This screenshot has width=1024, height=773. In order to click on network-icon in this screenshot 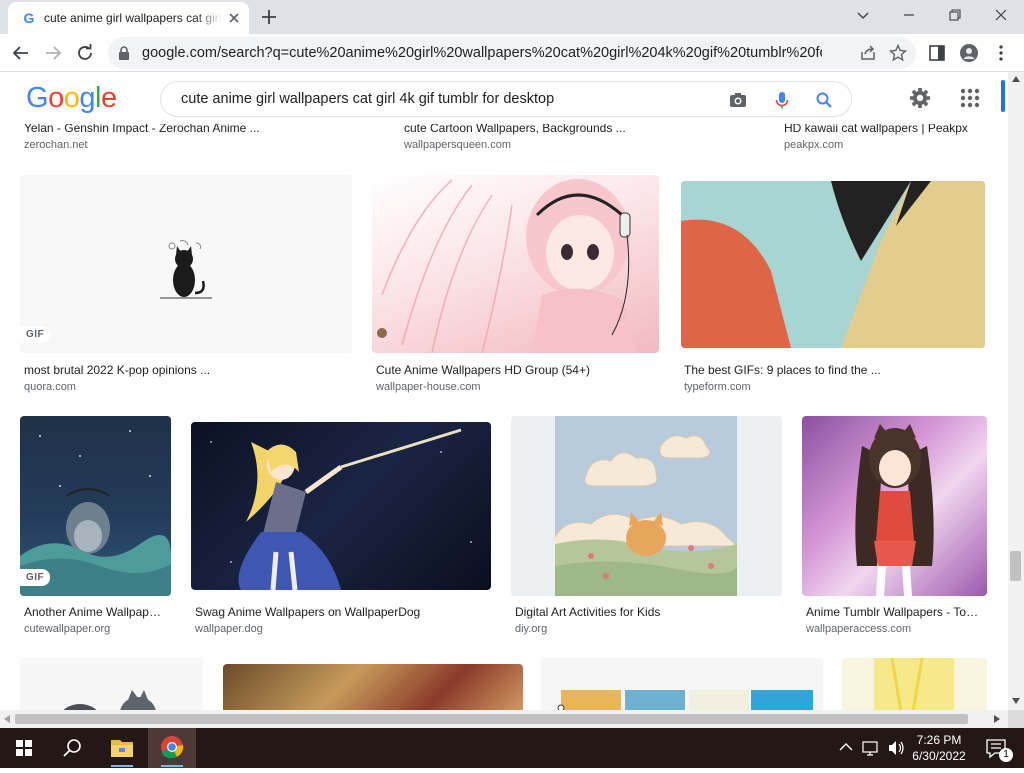, I will do `click(871, 748)`.